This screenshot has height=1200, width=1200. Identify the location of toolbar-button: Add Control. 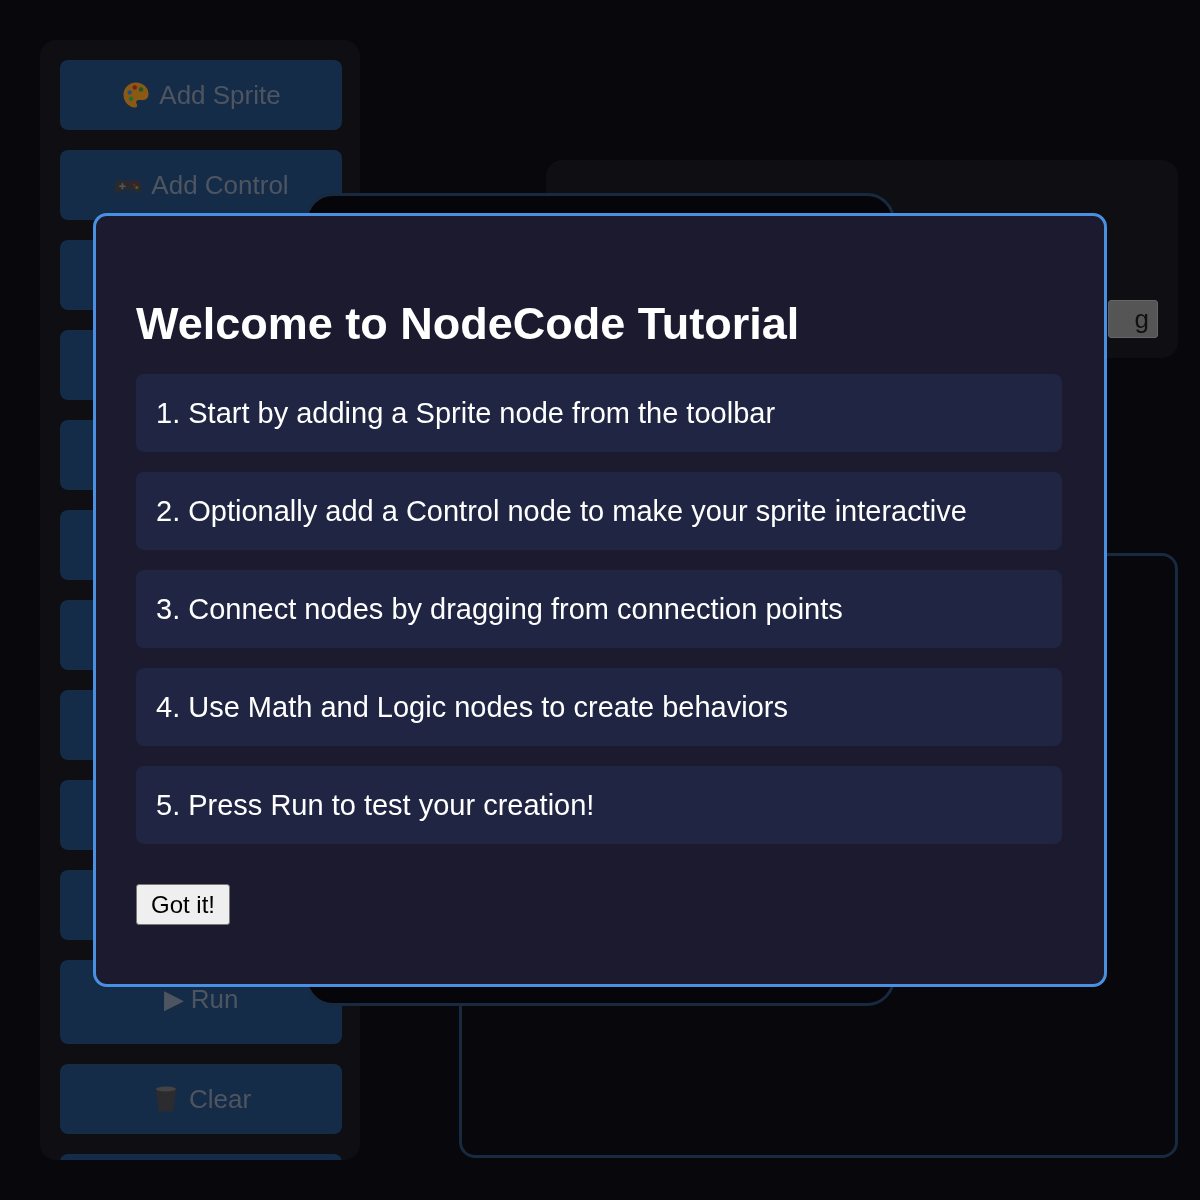
(201, 185).